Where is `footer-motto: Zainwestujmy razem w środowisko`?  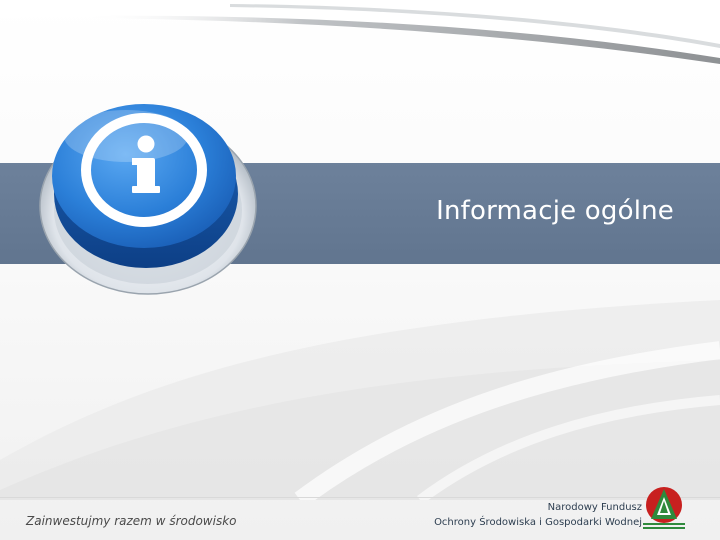
footer-motto: Zainwestujmy razem w środowisko is located at coordinates (131, 521).